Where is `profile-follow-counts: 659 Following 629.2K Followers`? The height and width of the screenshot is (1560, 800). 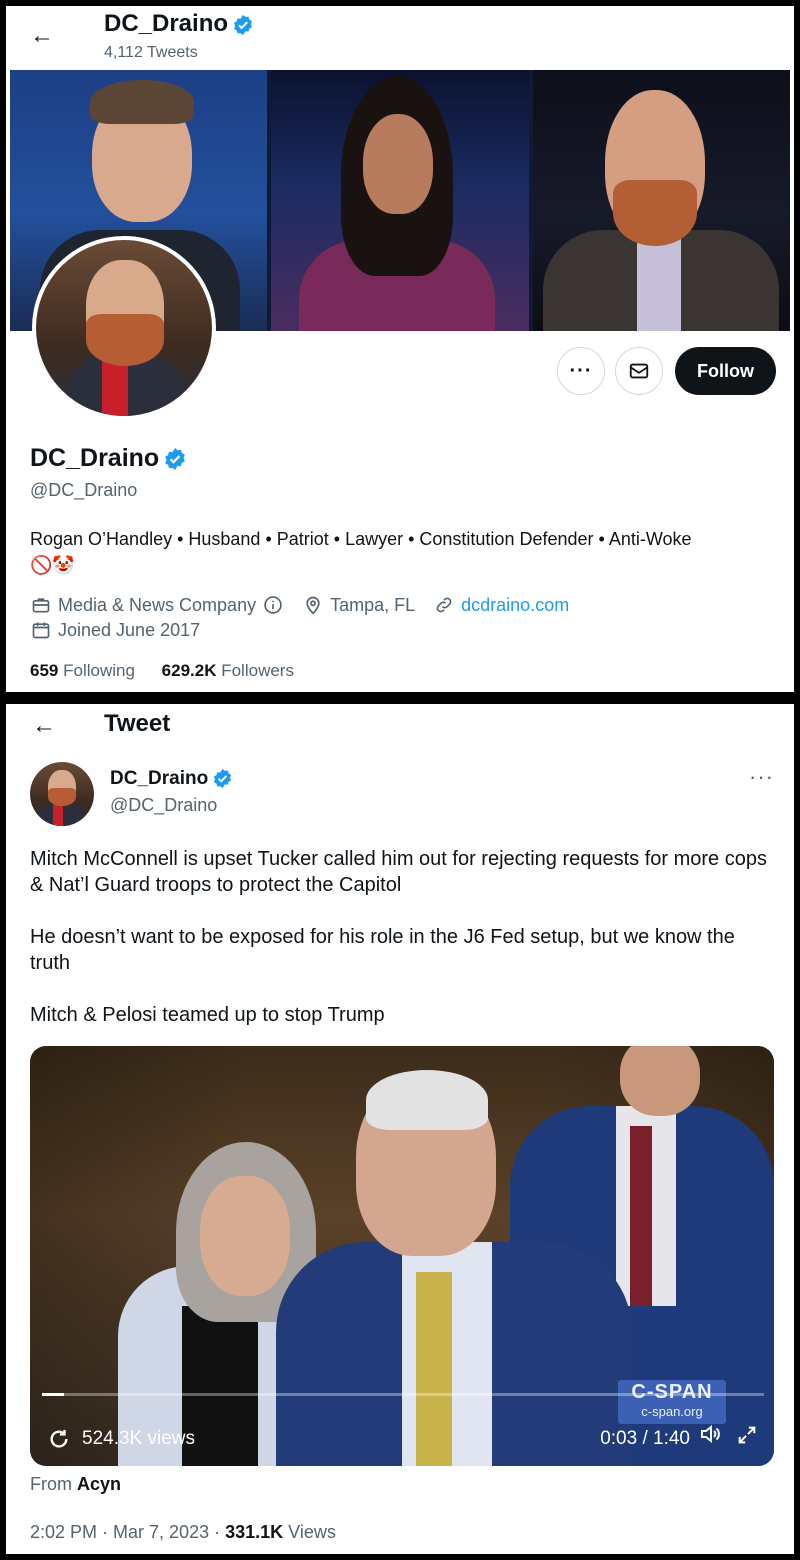 profile-follow-counts: 659 Following 629.2K Followers is located at coordinates (162, 671).